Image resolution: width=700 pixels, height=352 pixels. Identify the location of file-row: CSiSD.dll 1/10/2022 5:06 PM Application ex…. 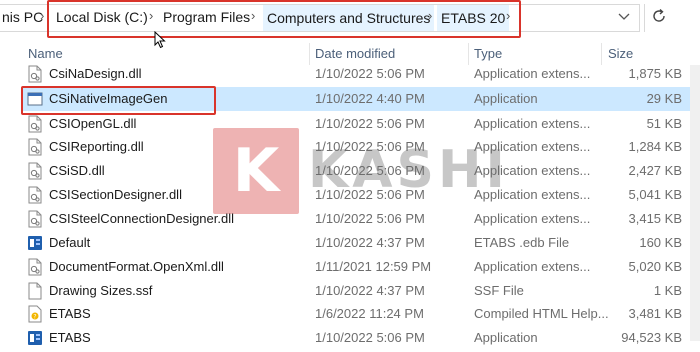
(345, 171).